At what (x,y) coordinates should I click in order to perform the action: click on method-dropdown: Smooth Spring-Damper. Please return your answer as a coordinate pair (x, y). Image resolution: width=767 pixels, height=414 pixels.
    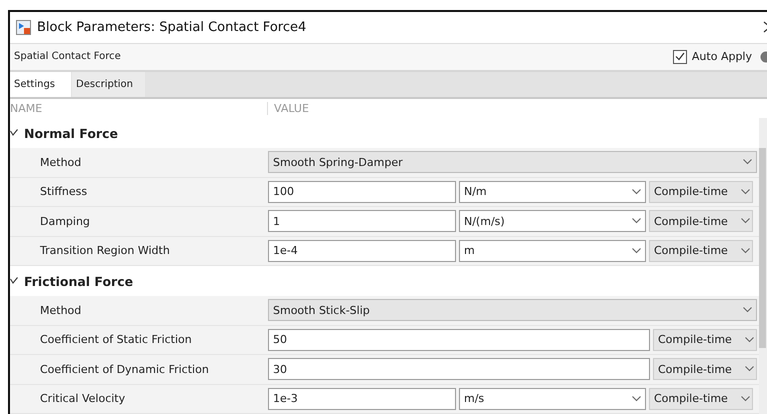
    Looking at the image, I should click on (512, 162).